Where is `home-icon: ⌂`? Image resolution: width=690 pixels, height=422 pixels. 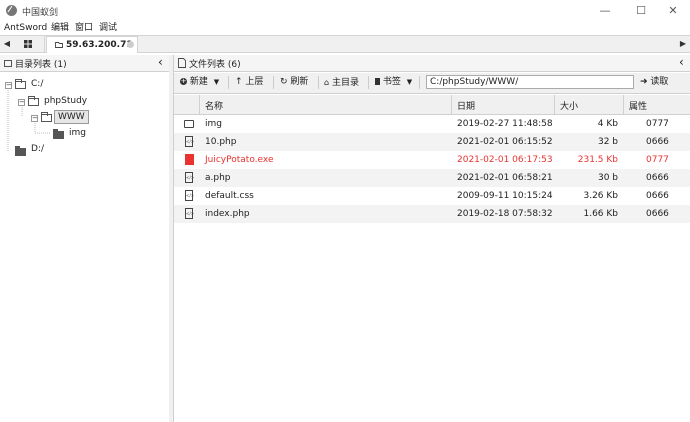 home-icon: ⌂ is located at coordinates (327, 82).